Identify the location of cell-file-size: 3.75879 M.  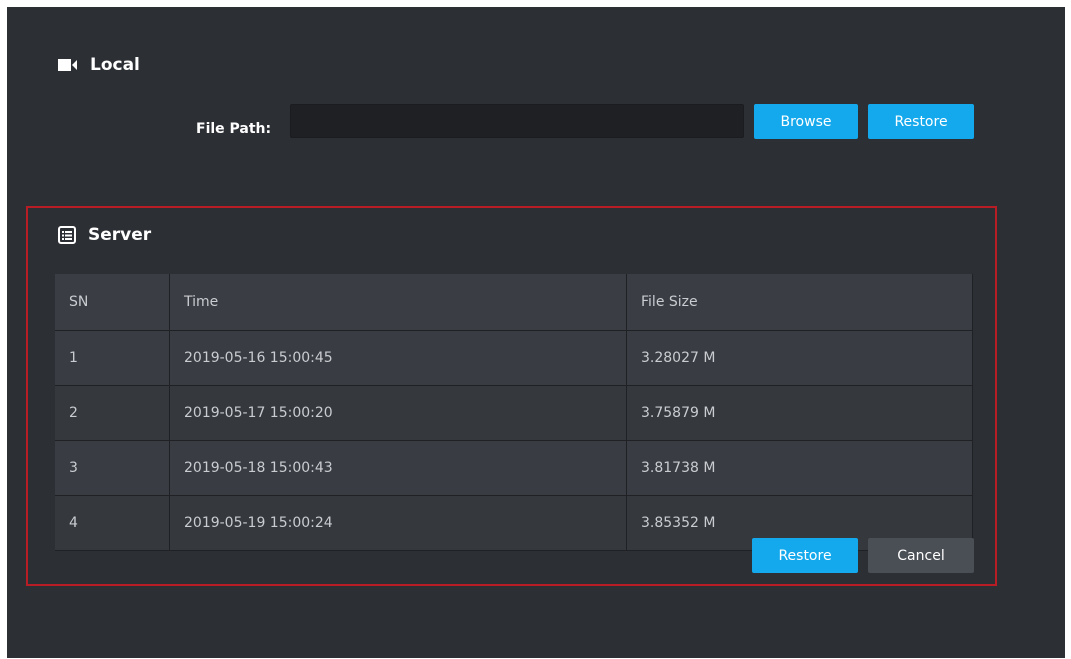
(799, 413).